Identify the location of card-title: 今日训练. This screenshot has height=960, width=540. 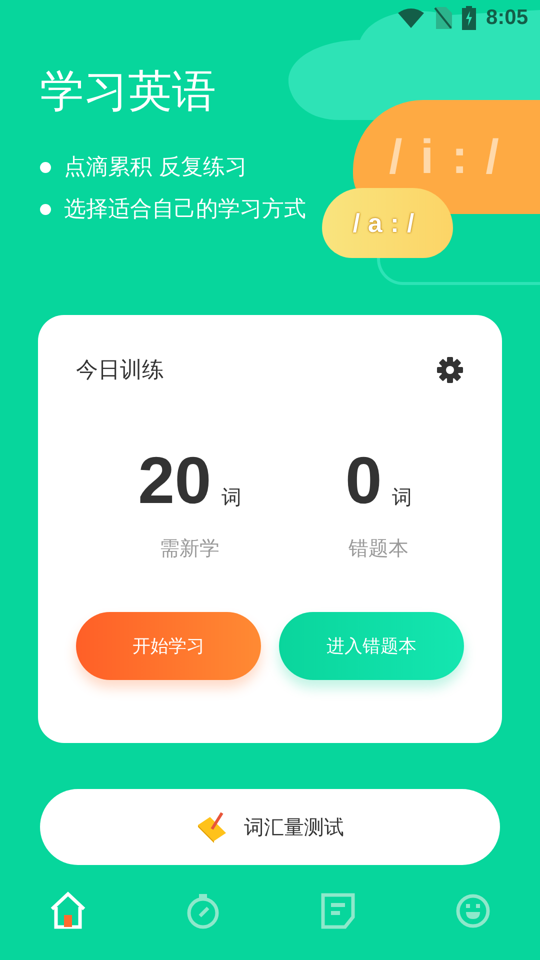
(120, 371).